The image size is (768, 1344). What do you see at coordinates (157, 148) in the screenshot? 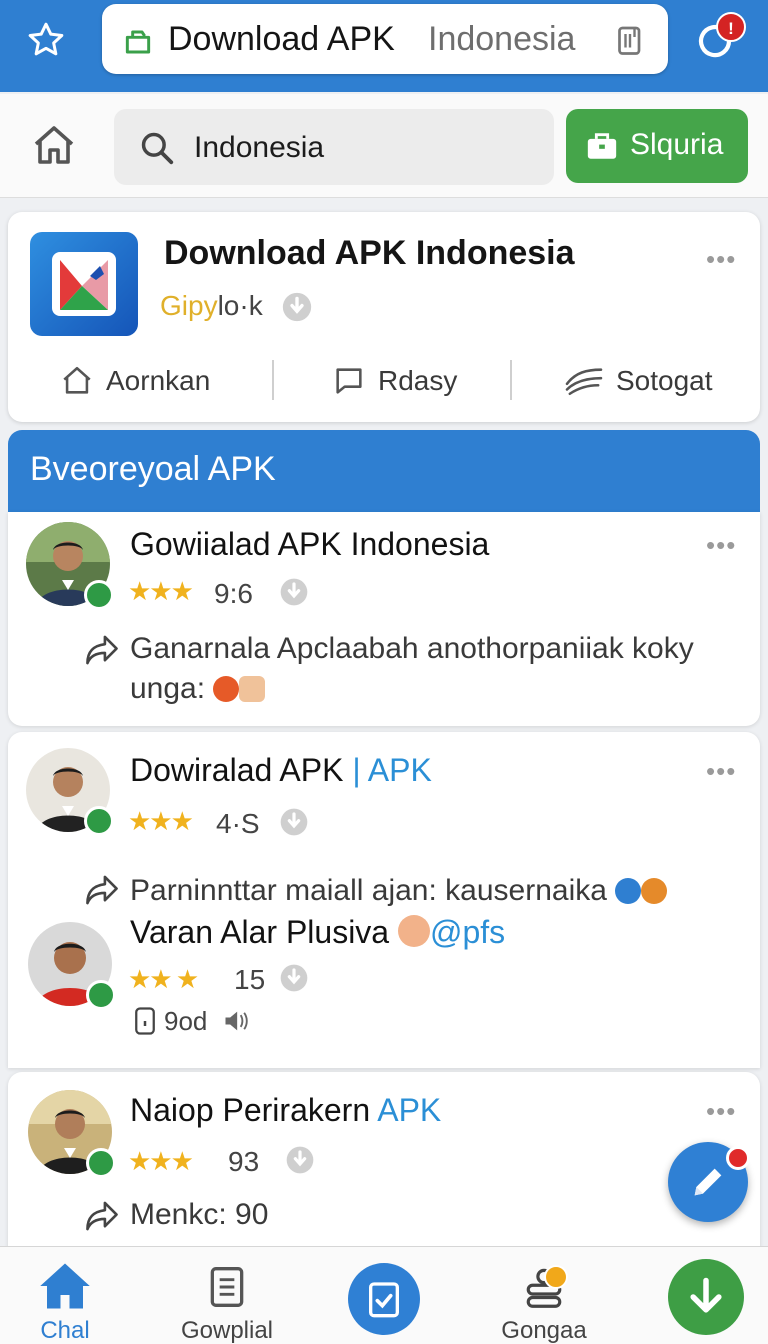
I see `search-icon` at bounding box center [157, 148].